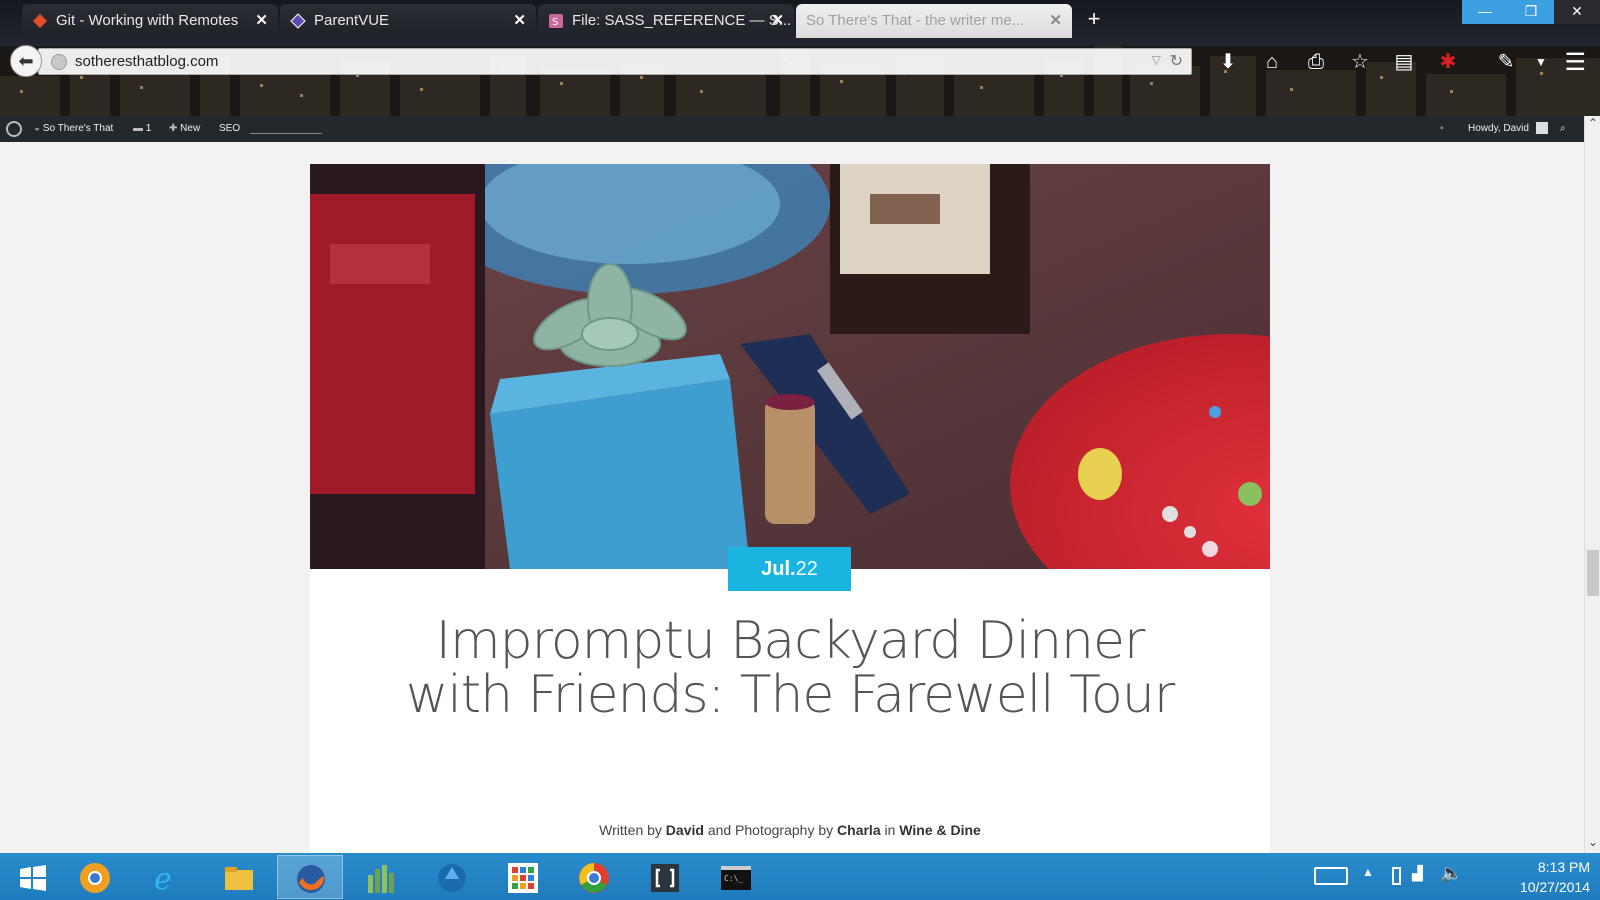 This screenshot has width=1600, height=900. I want to click on taskbar-blue-app, so click(452, 877).